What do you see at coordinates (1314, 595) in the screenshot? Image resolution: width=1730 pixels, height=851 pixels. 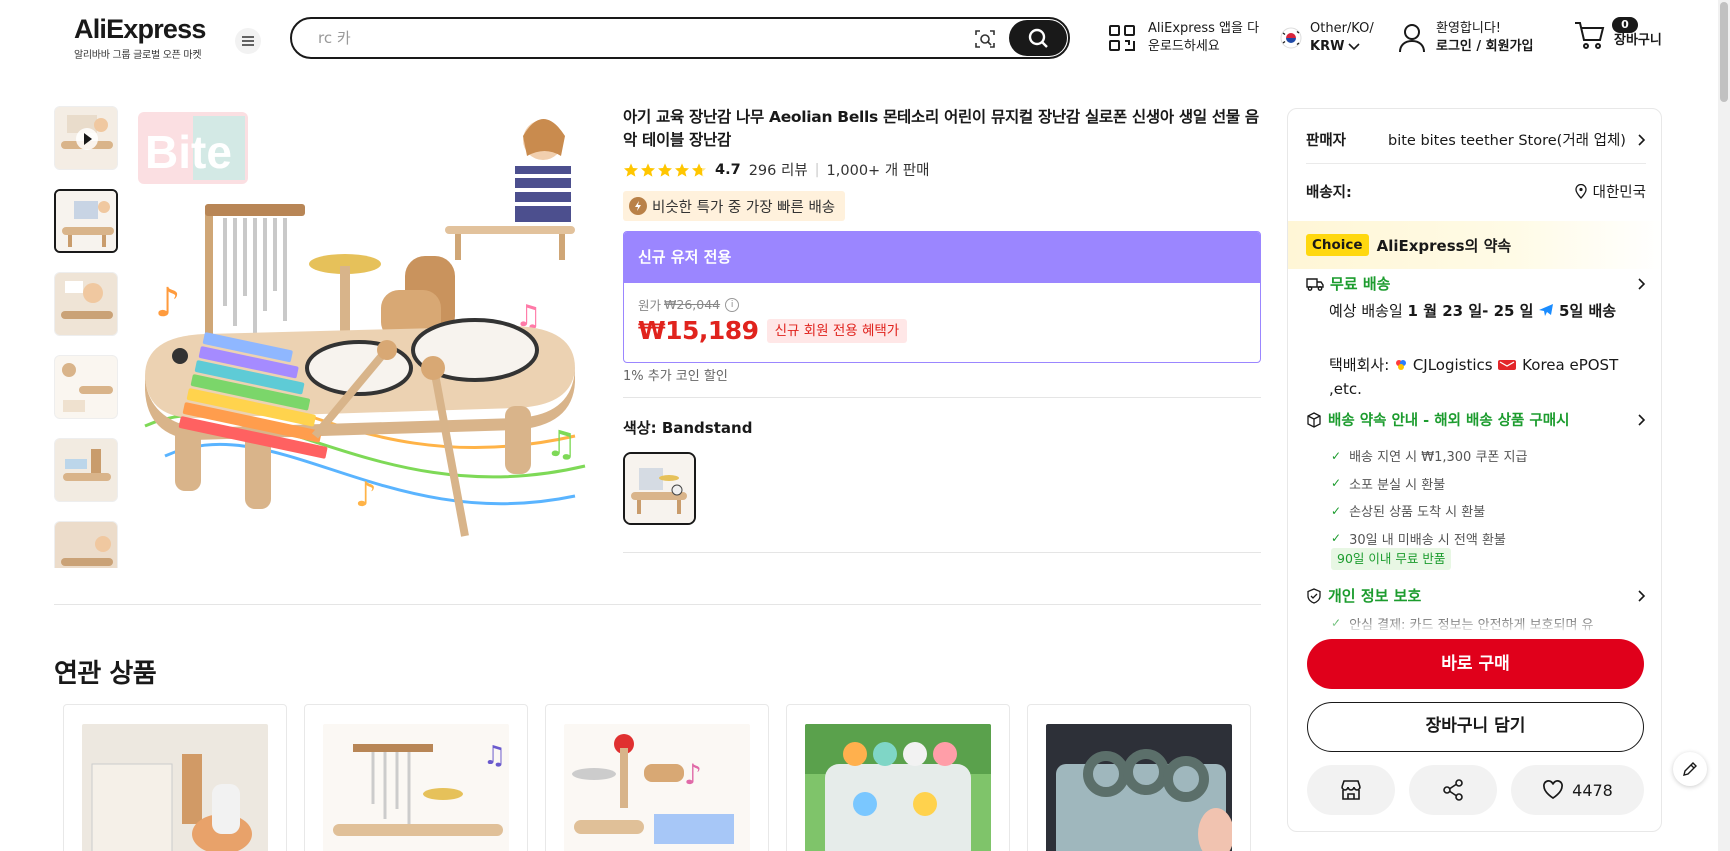 I see `shield-check-icon` at bounding box center [1314, 595].